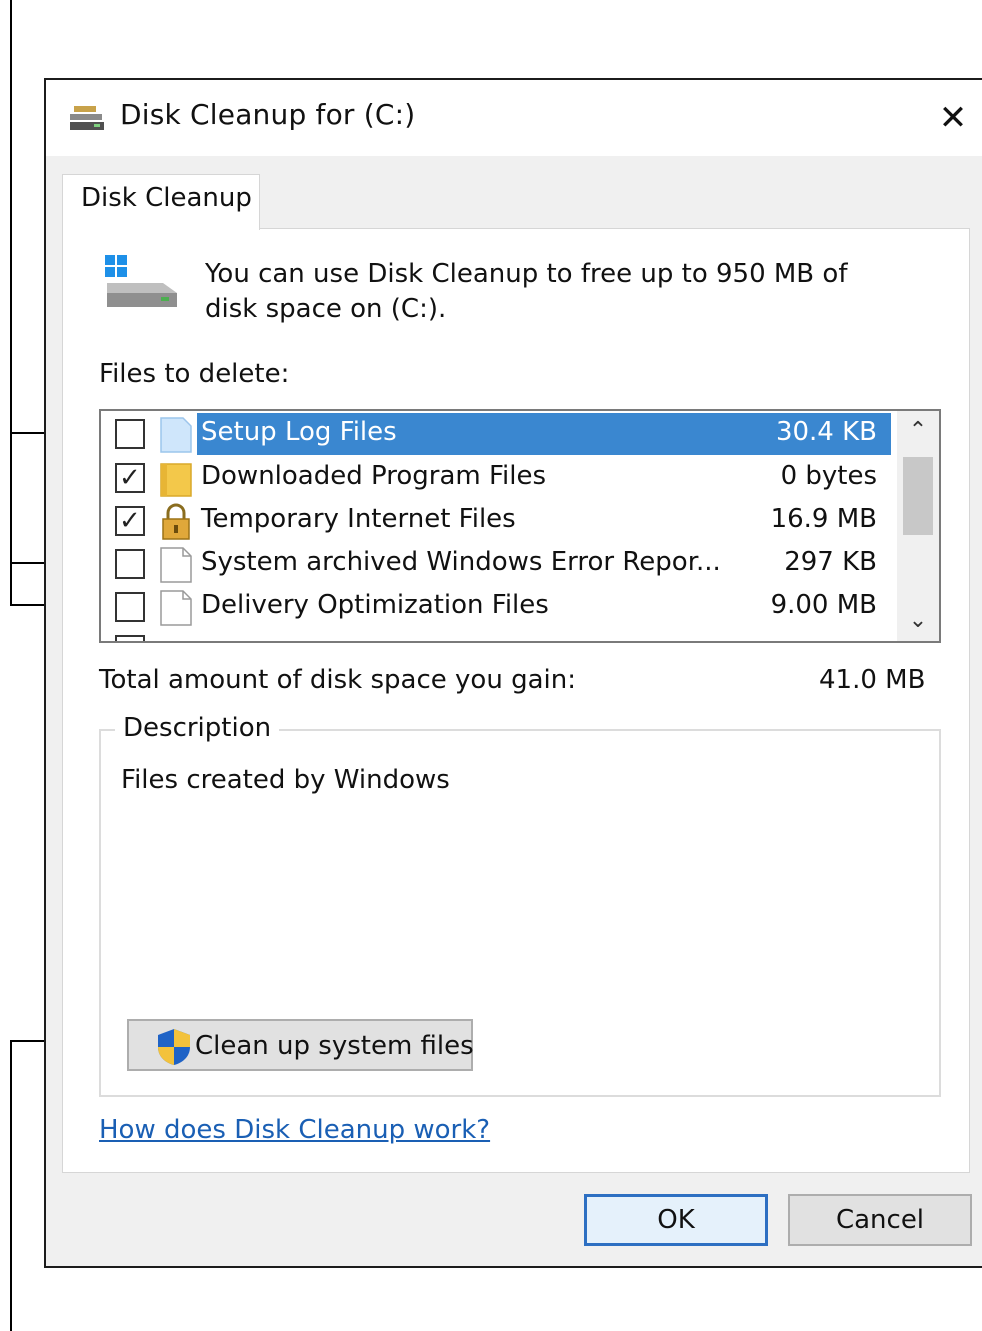  What do you see at coordinates (176, 480) in the screenshot?
I see `folder-icon` at bounding box center [176, 480].